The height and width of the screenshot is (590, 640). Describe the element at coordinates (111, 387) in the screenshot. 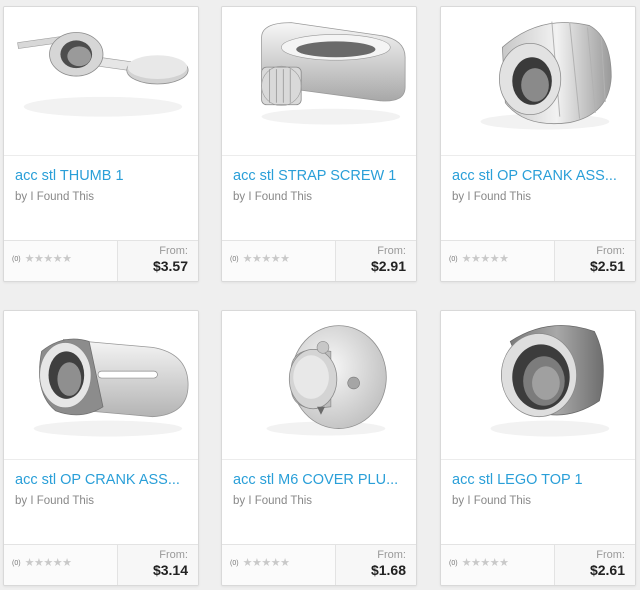

I see `crank-arm-part-icon` at that location.